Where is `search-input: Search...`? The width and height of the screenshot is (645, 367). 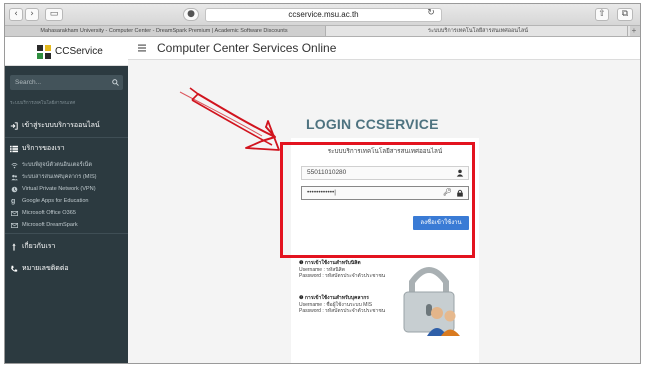
search-input: Search... is located at coordinates (66, 82).